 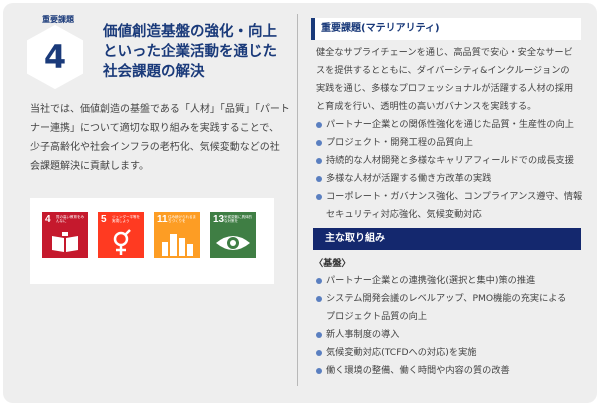 I want to click on page-title: 価値創造基盤の強化・向上 といった企業活動を通じた 社会課題の解決, so click(x=193, y=52).